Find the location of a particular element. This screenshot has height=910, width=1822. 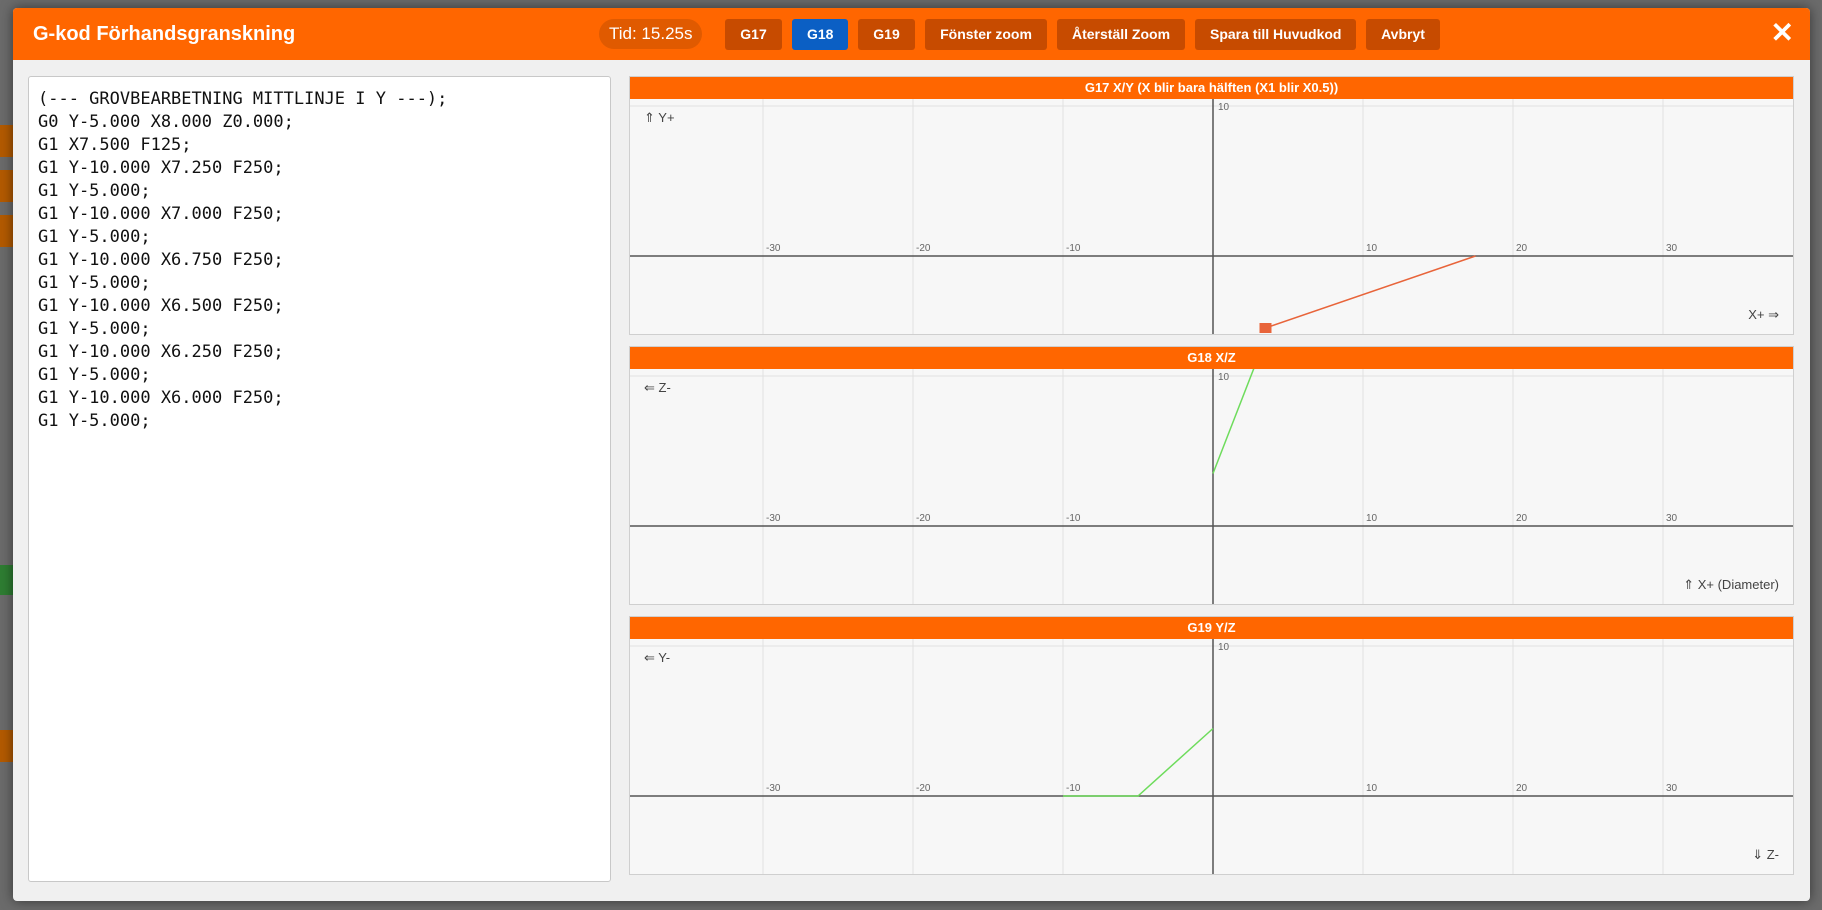

horizontal-axis-label: ⇑ X+ (Diameter) is located at coordinates (1731, 584).